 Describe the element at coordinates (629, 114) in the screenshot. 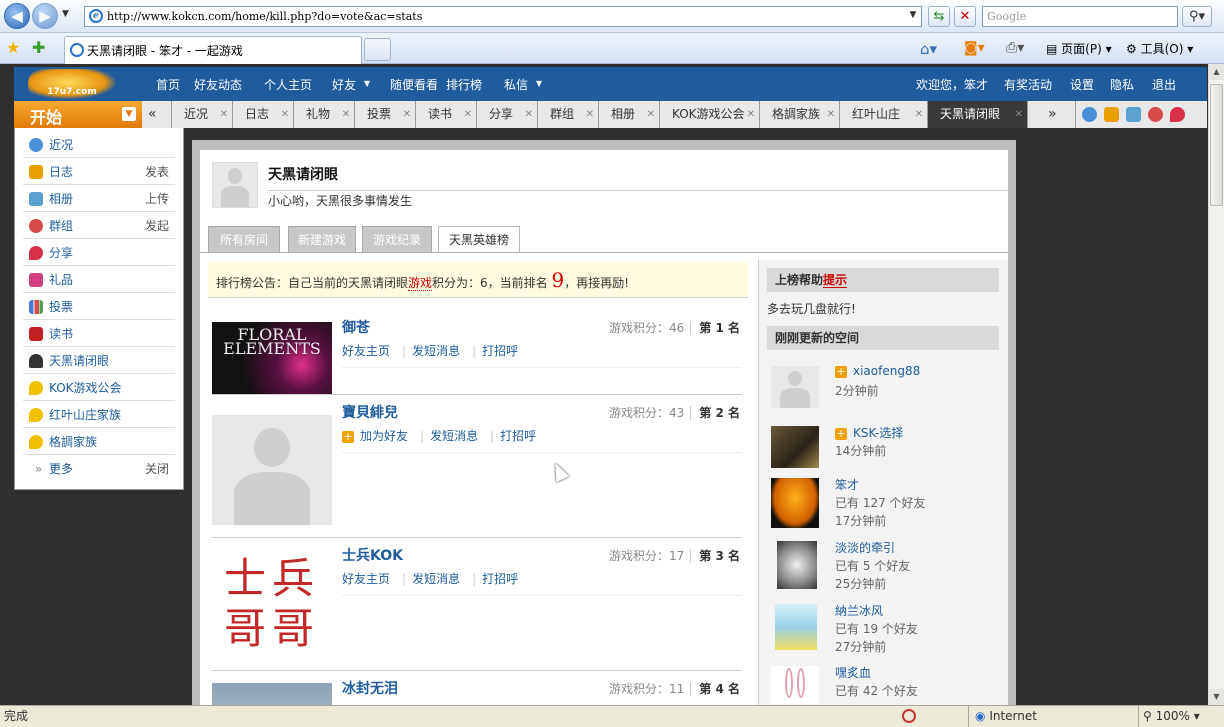

I see `app-tab: 相册 ✕` at that location.